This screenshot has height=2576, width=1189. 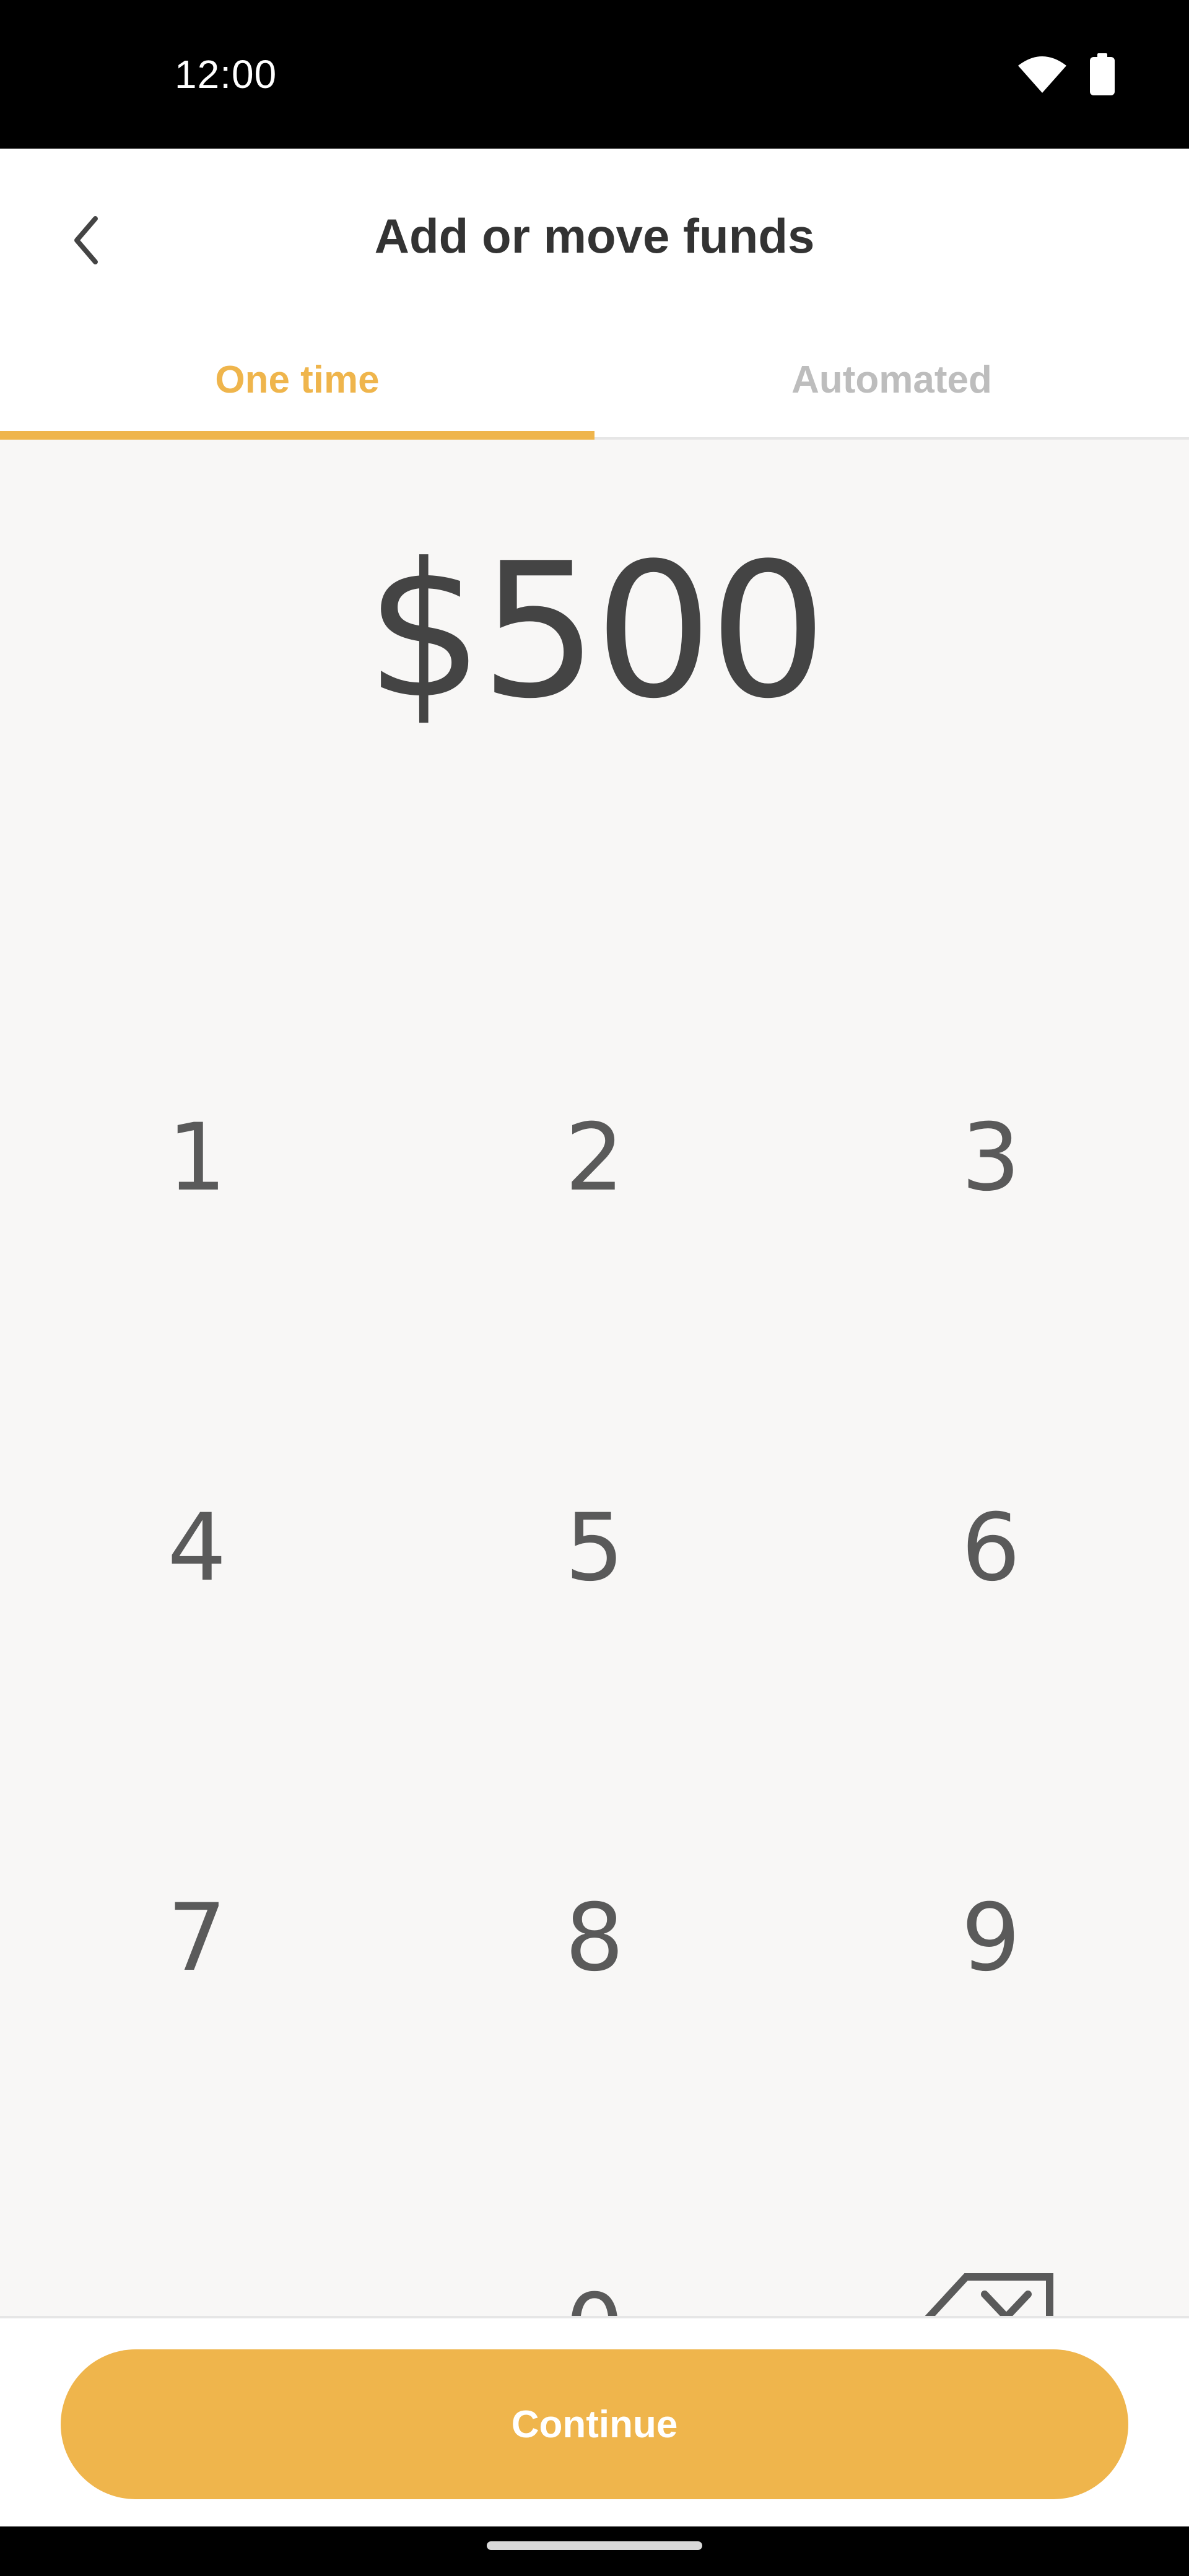 I want to click on page-title: Add or move funds, so click(x=594, y=236).